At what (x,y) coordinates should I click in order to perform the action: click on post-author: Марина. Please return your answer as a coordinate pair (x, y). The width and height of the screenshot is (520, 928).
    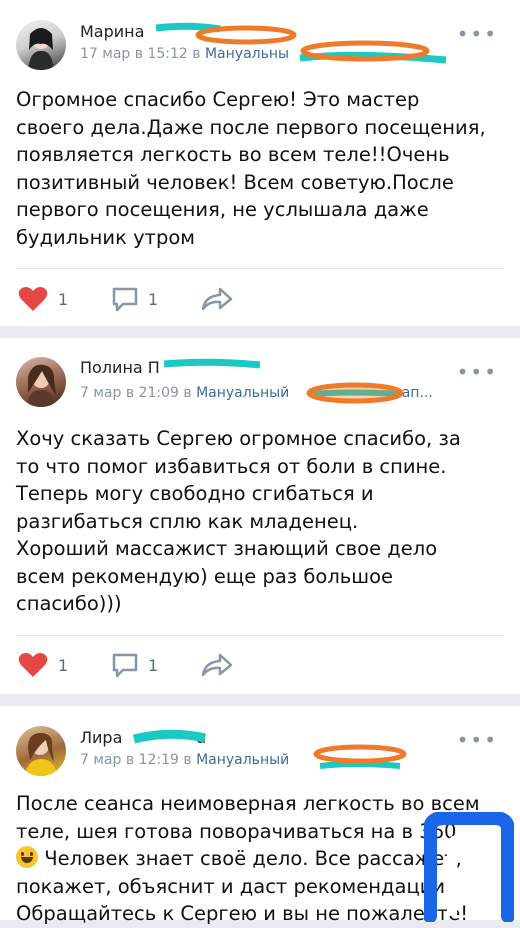
    Looking at the image, I should click on (112, 31).